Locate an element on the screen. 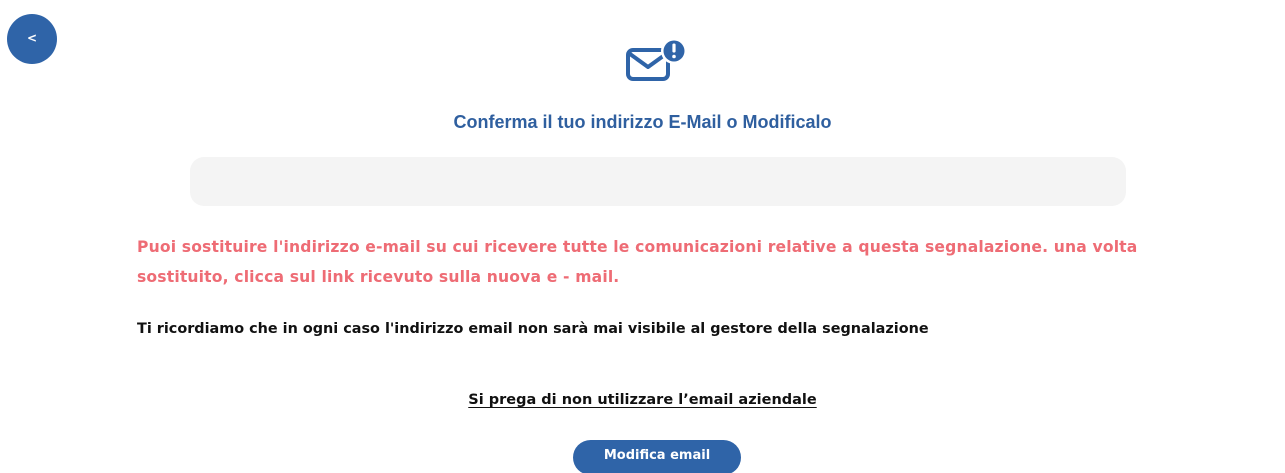 The height and width of the screenshot is (473, 1285). email-alert-icon is located at coordinates (656, 59).